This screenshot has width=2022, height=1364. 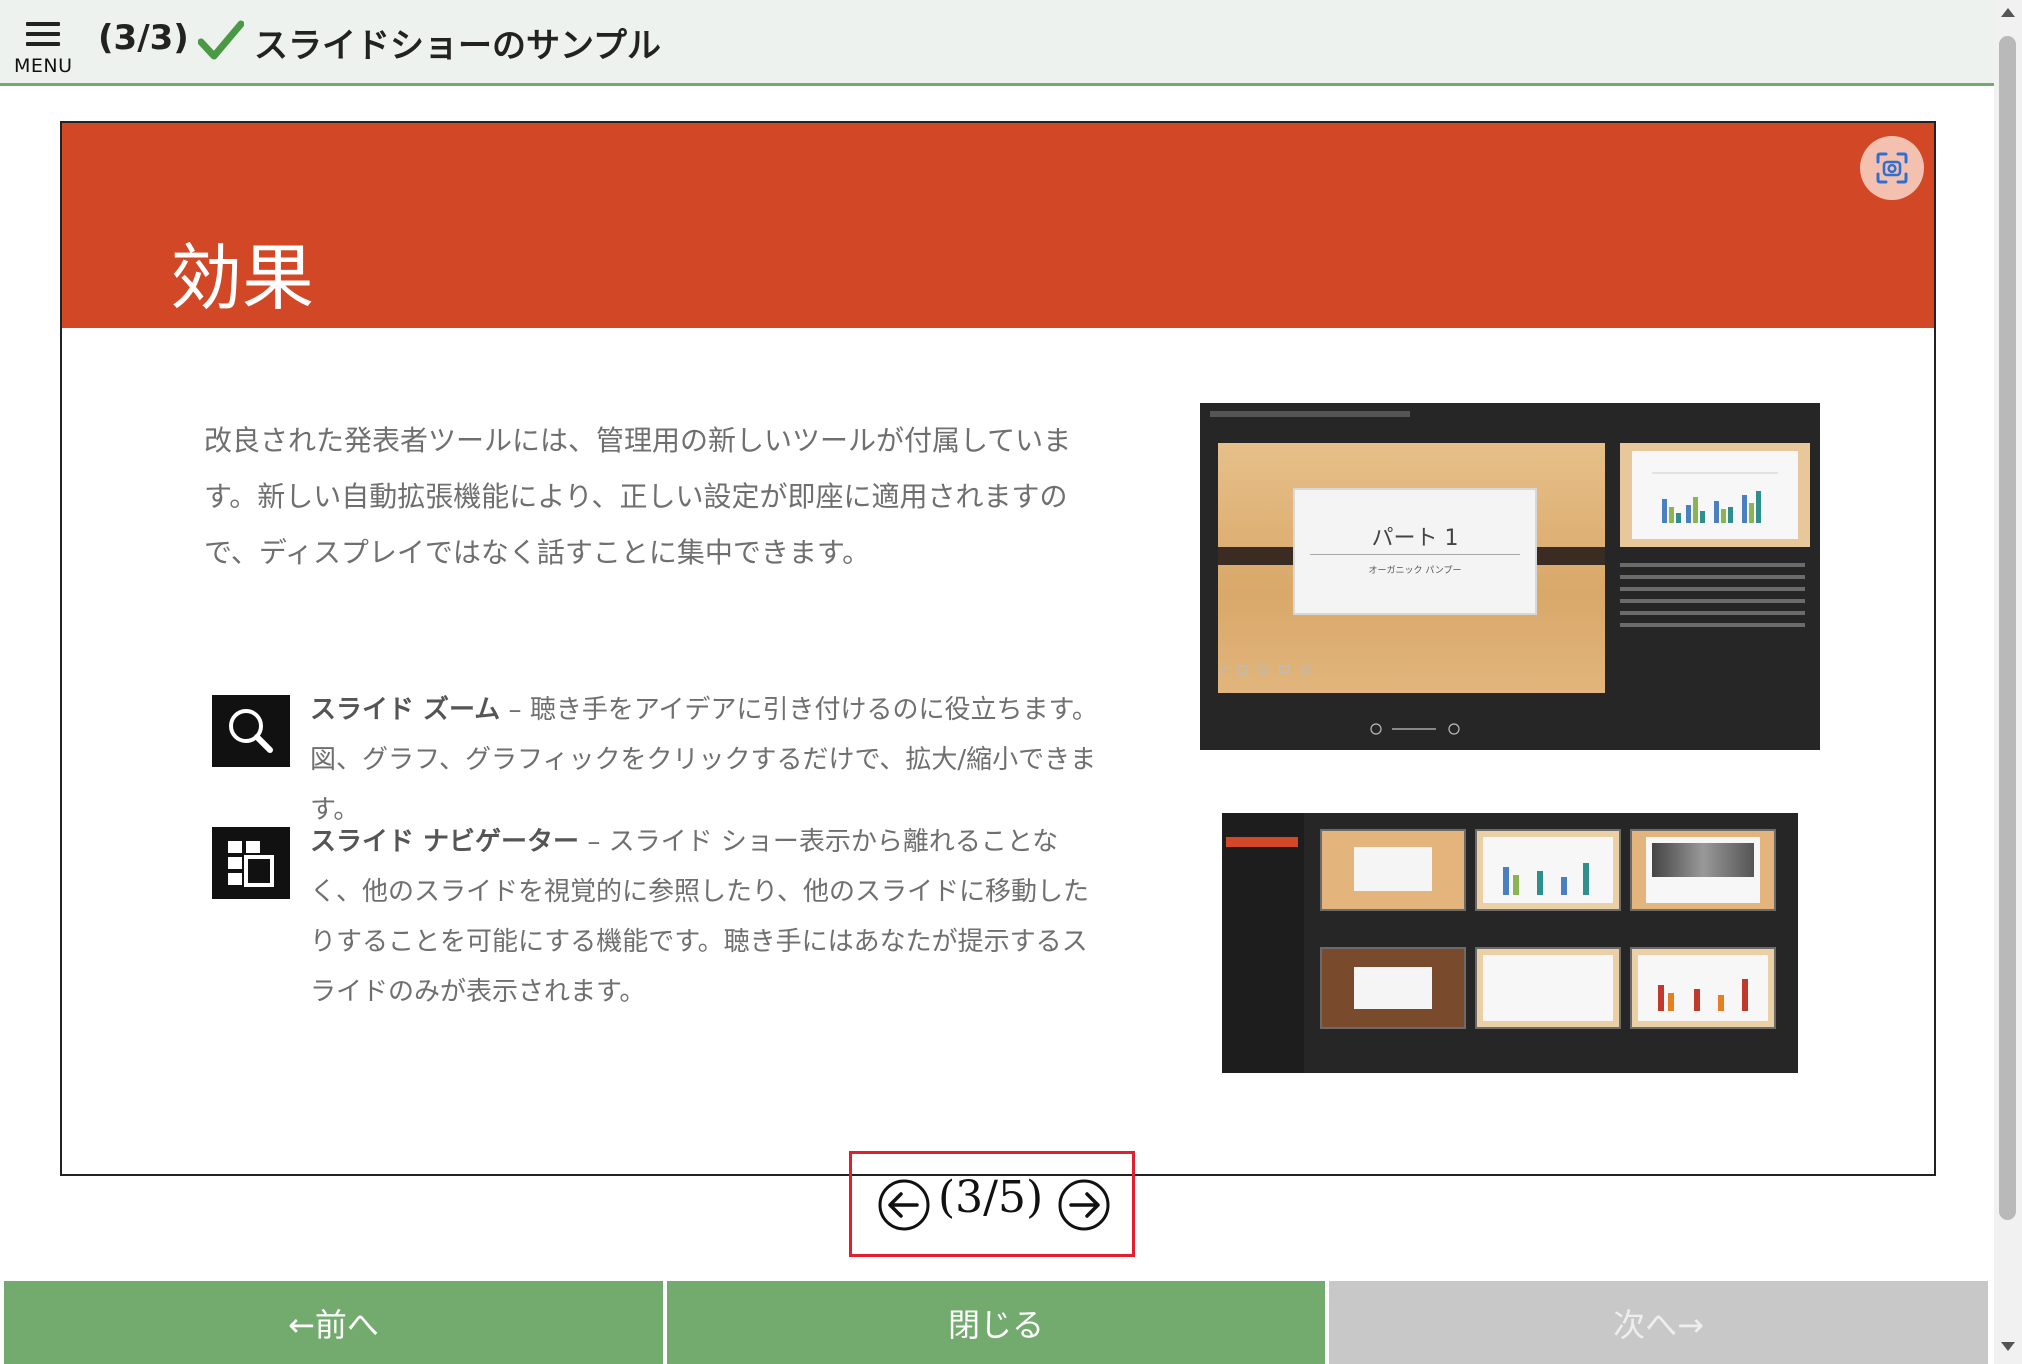 I want to click on slide-navigator-image, so click(x=1510, y=943).